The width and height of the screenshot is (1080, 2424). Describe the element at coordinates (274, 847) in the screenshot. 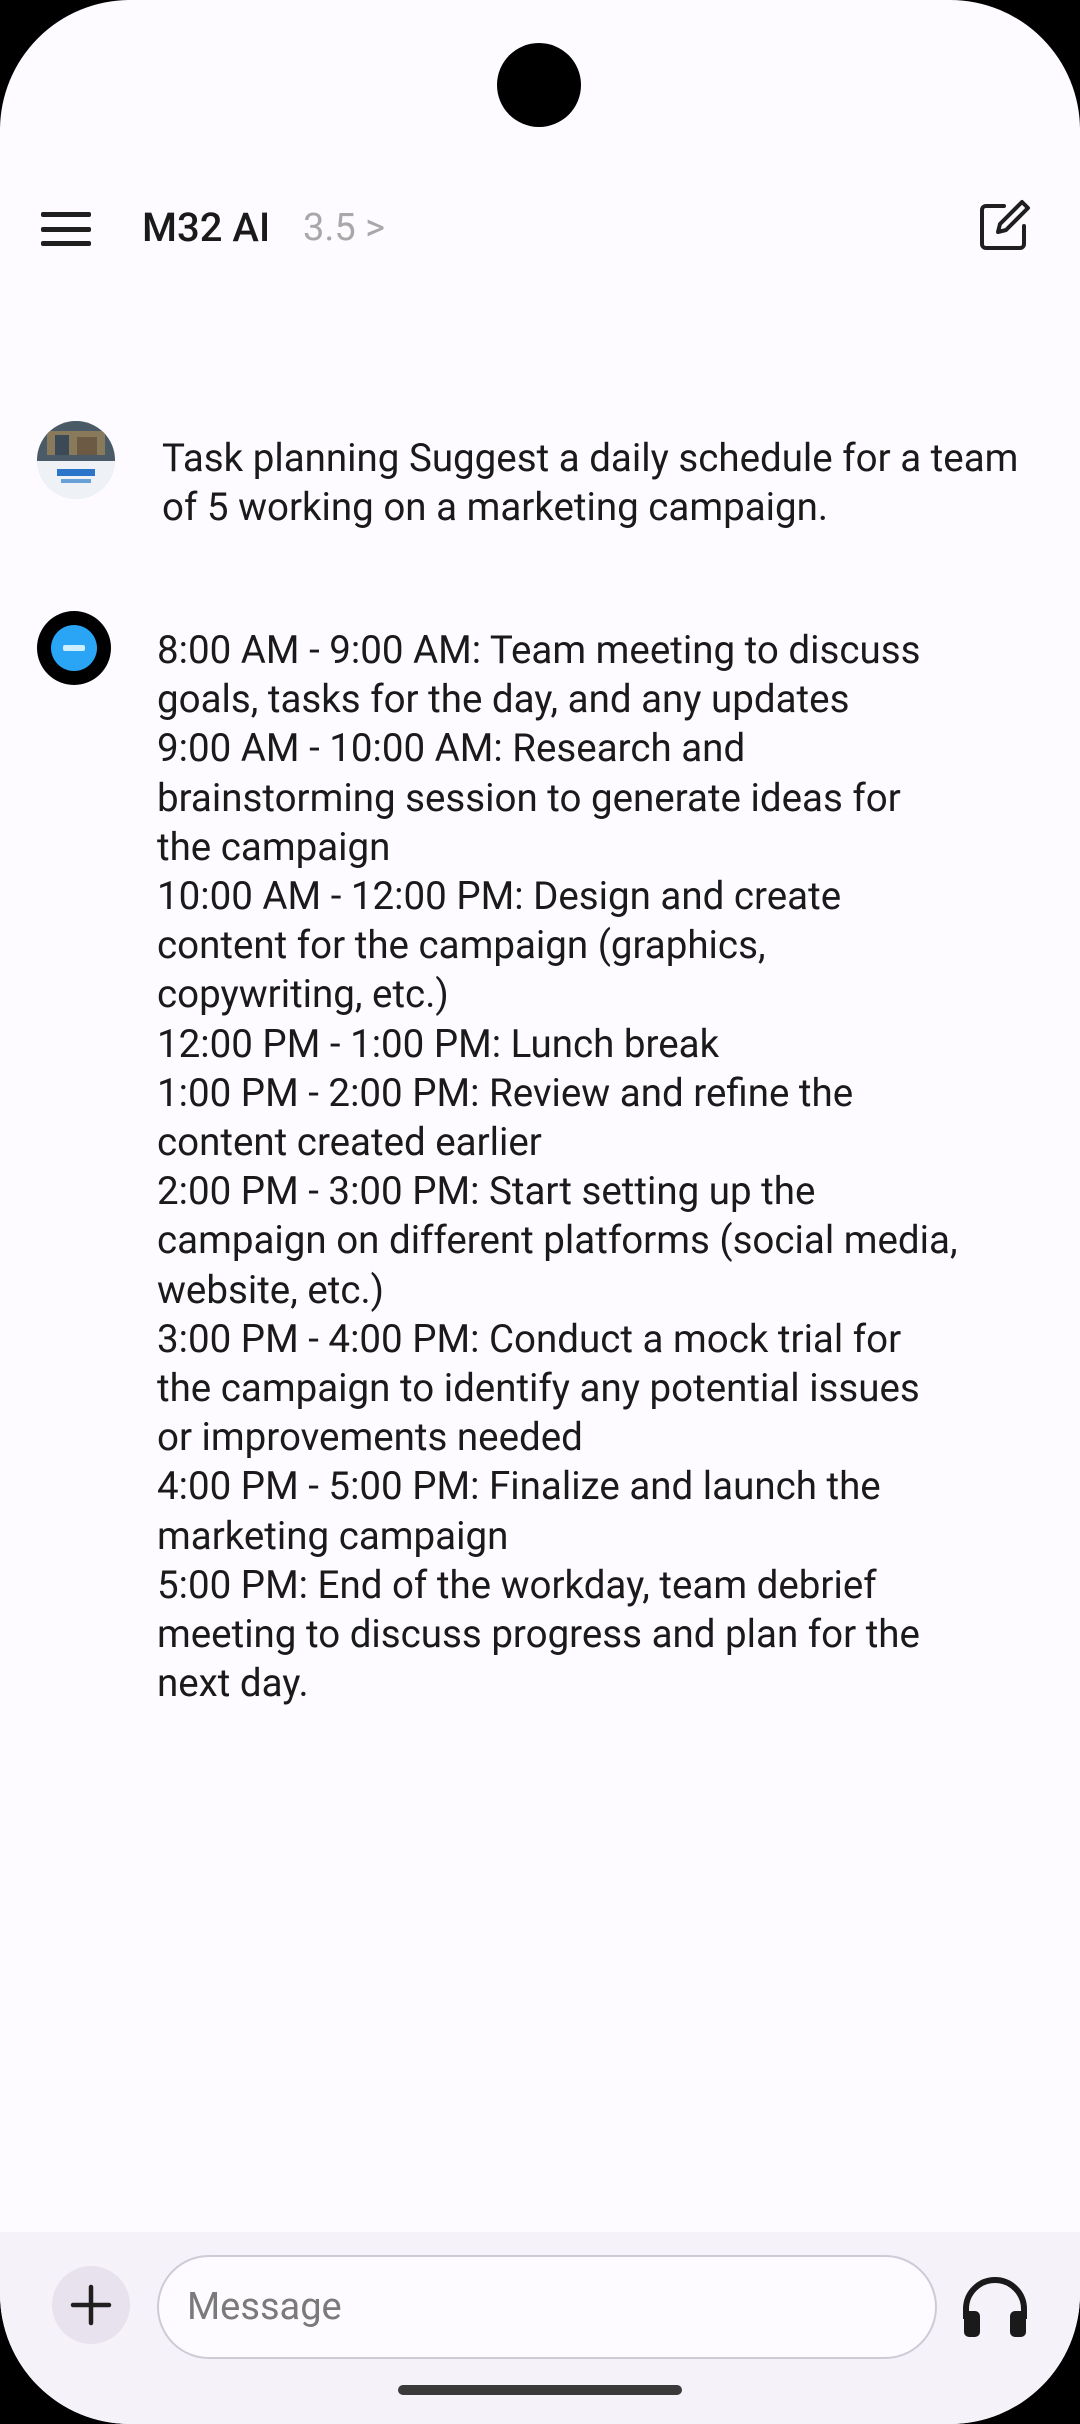

I see `assistant-message-line: the campaign` at that location.